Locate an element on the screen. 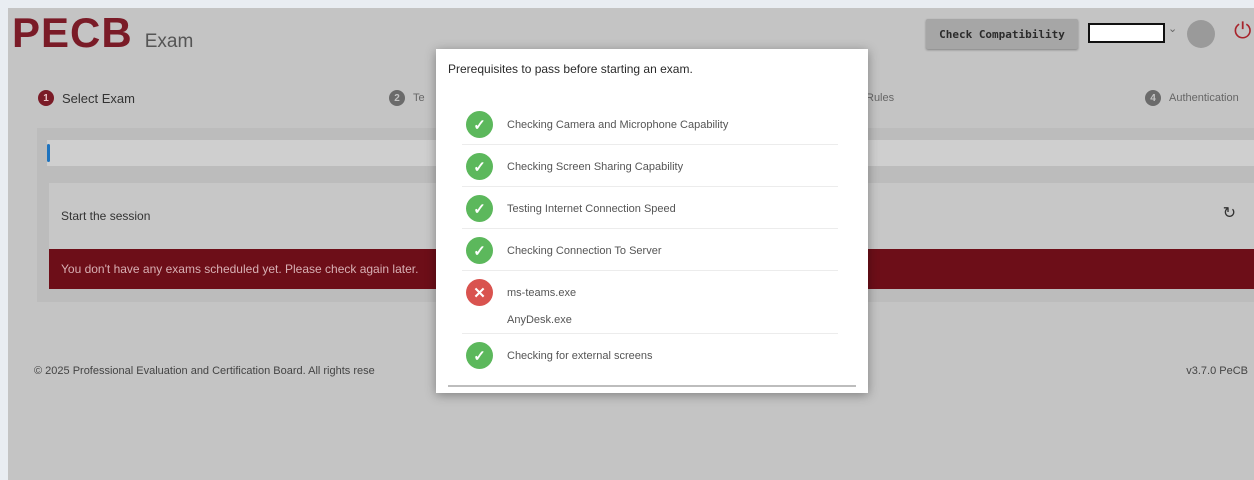 This screenshot has width=1254, height=480. language-select is located at coordinates (1126, 33).